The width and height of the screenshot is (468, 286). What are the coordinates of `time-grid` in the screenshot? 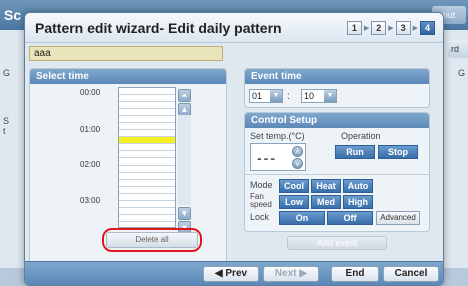 It's located at (147, 158).